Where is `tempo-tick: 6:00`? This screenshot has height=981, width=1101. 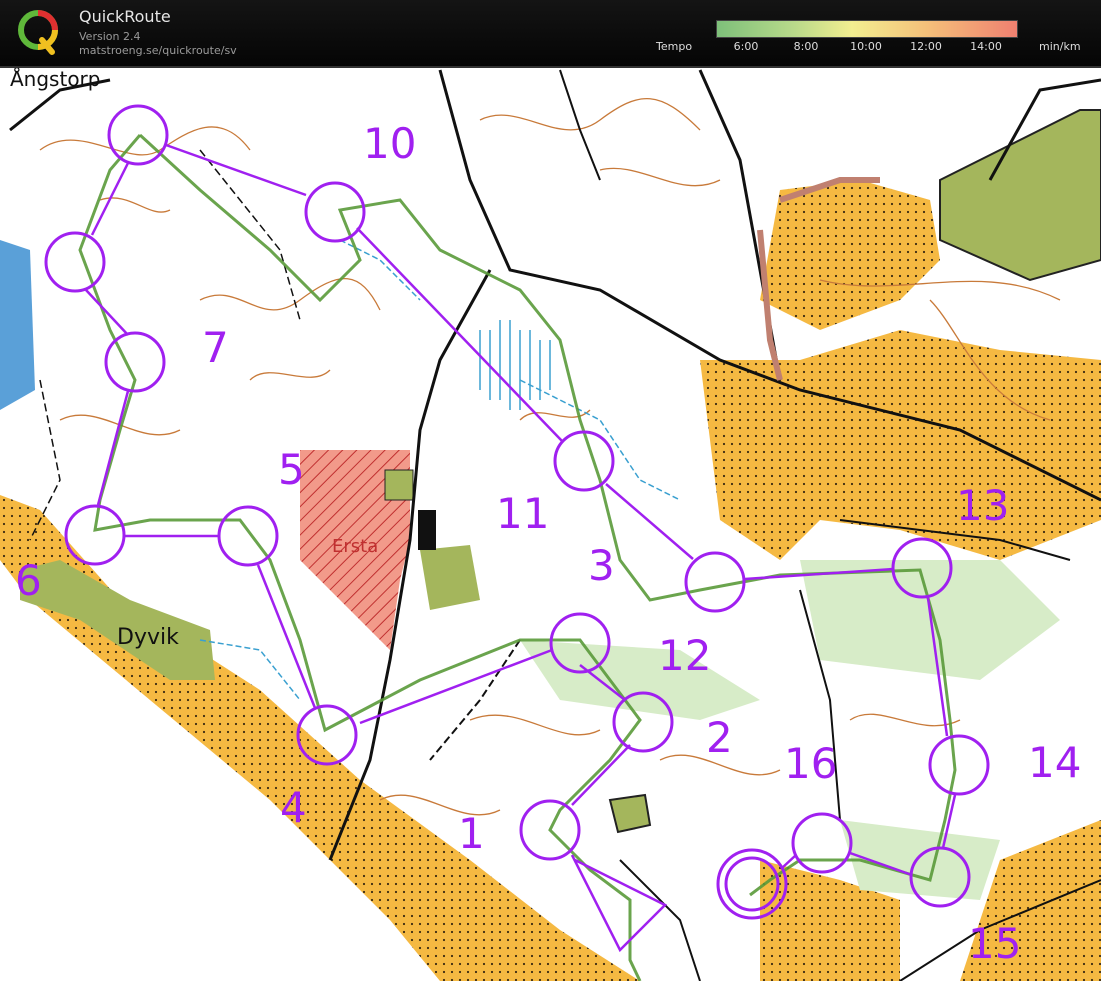 tempo-tick: 6:00 is located at coordinates (746, 46).